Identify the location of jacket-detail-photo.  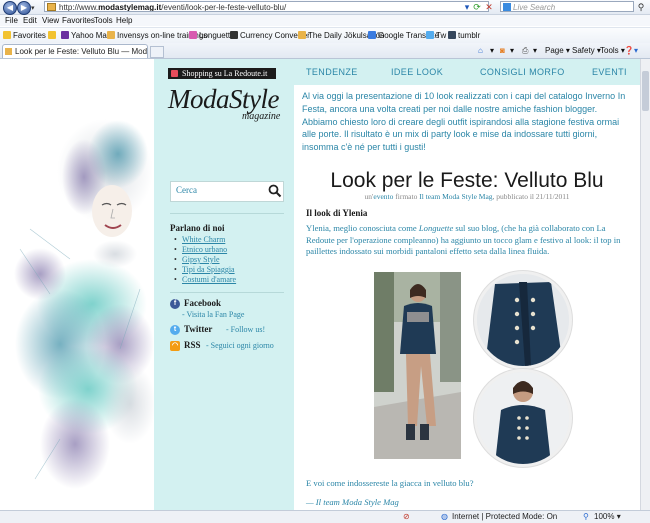
(523, 320).